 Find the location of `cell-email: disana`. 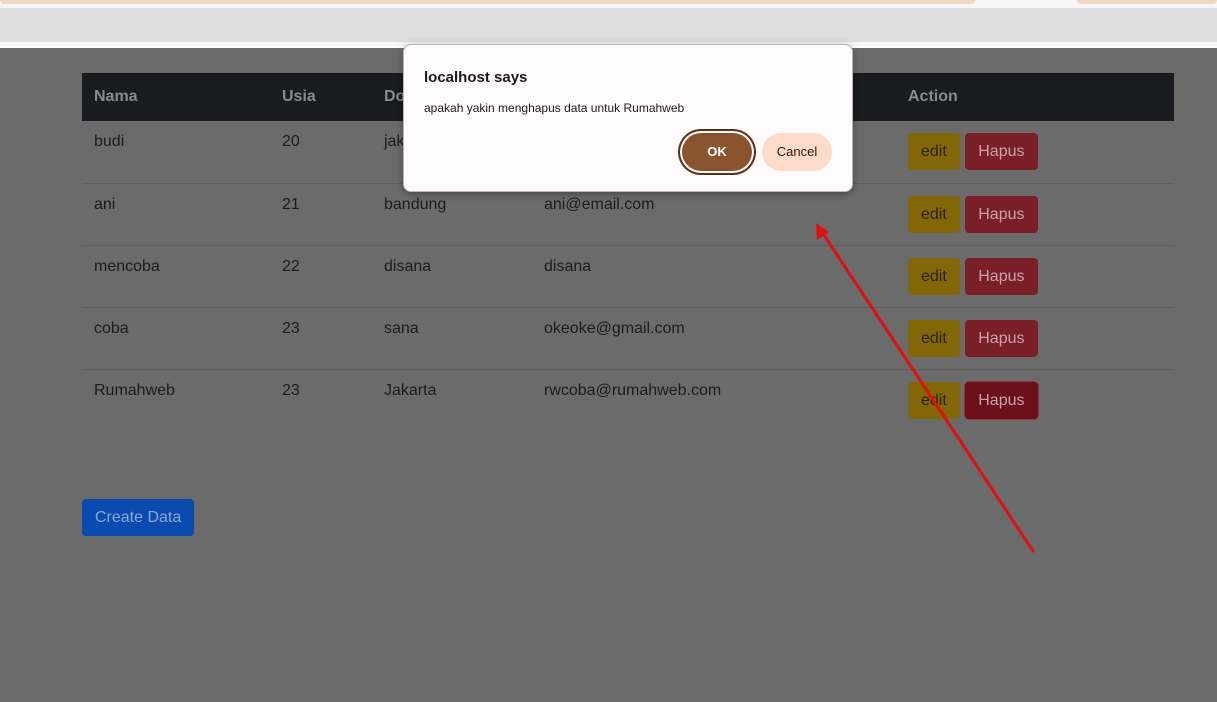

cell-email: disana is located at coordinates (714, 276).